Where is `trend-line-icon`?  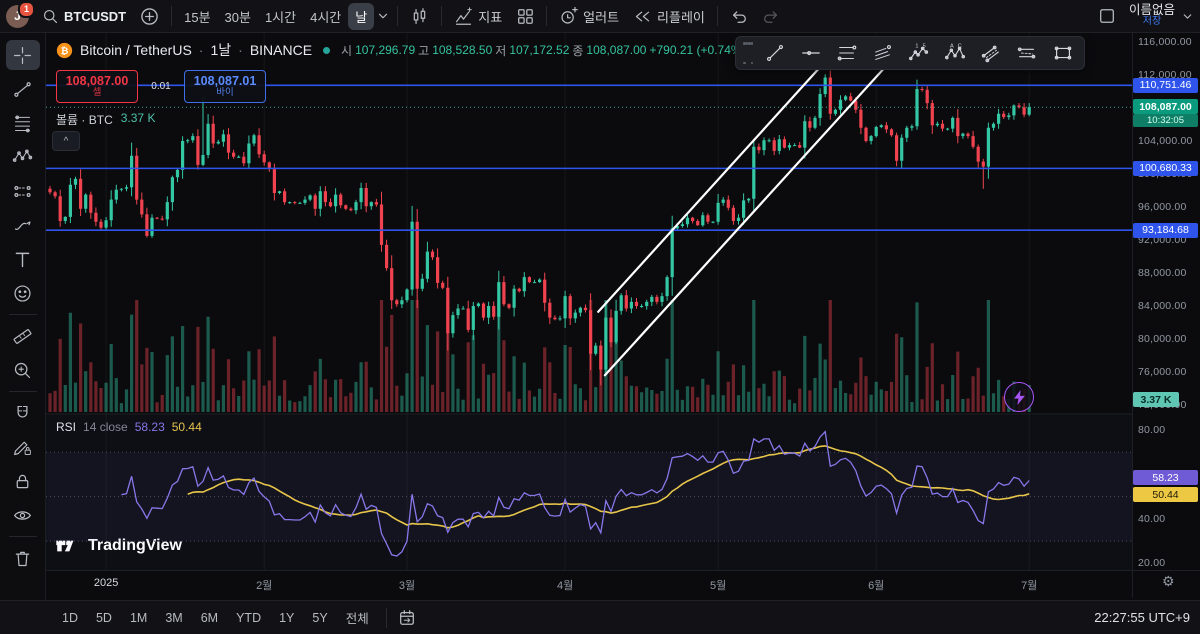 trend-line-icon is located at coordinates (775, 53).